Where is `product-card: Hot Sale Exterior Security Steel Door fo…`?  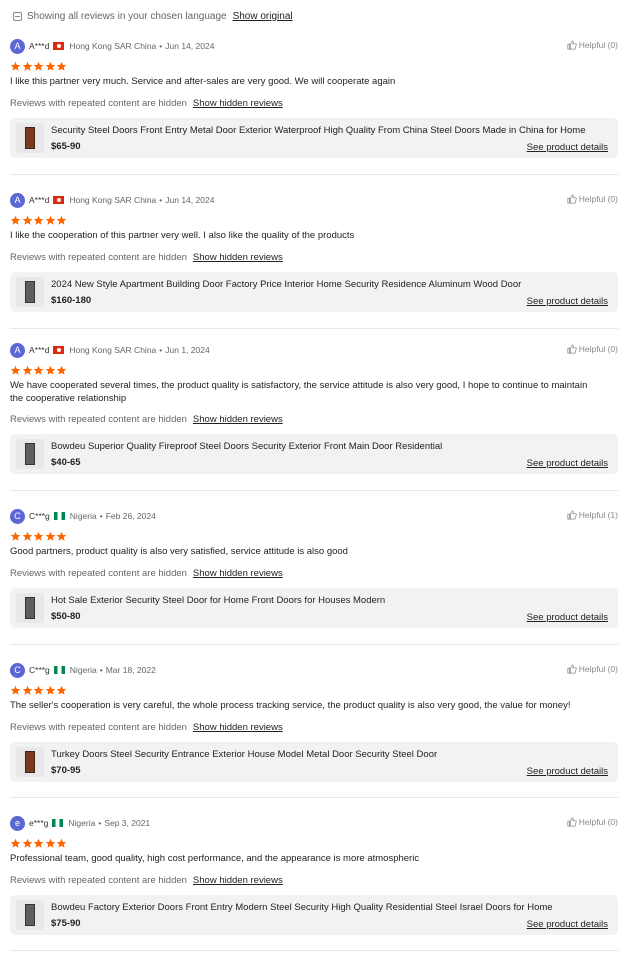
product-card: Hot Sale Exterior Security Steel Door fo… is located at coordinates (314, 607).